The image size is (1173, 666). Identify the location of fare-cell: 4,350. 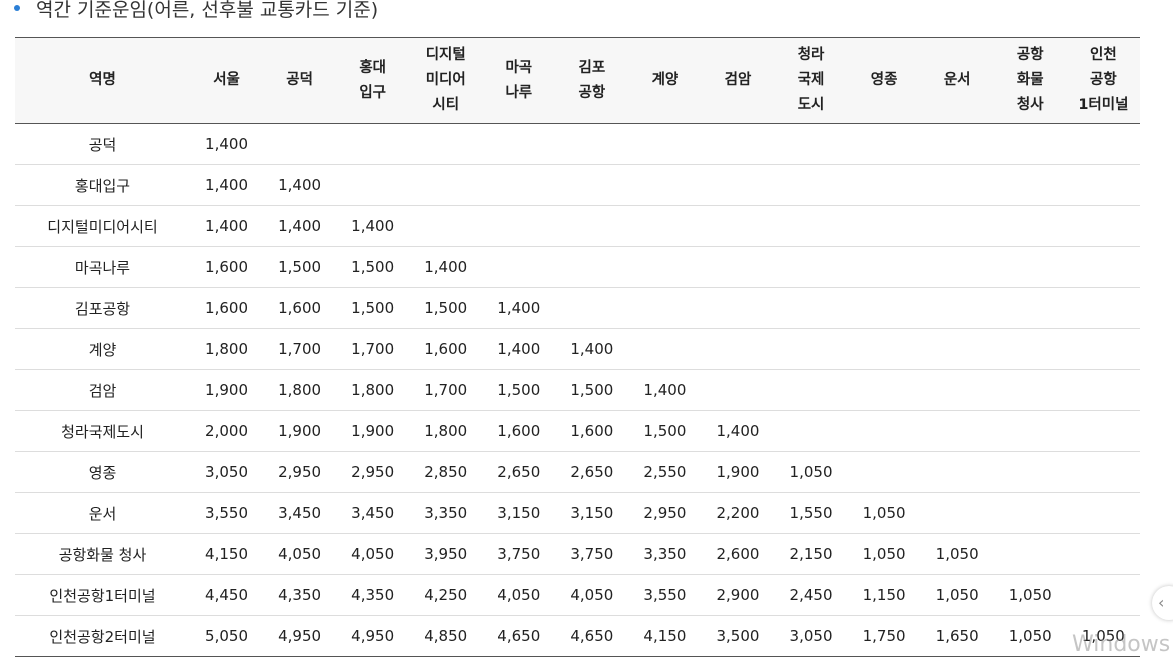
(300, 595).